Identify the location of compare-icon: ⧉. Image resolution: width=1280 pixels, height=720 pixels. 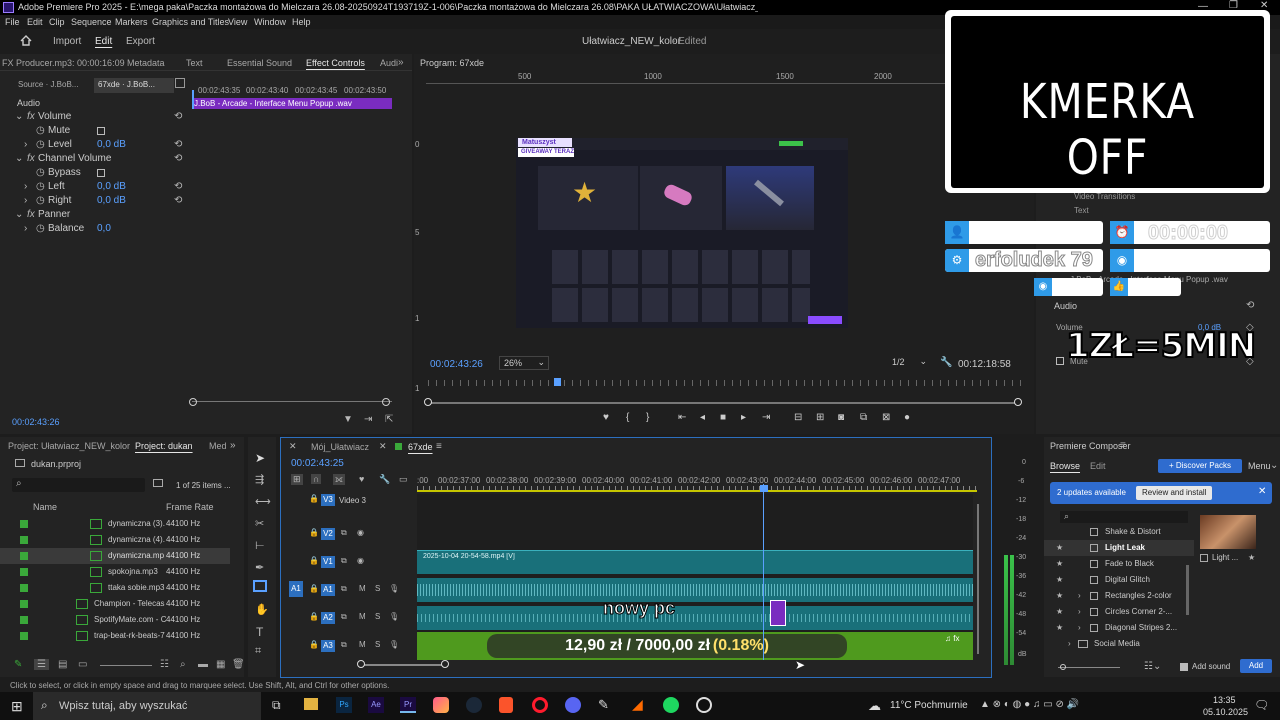
(863, 417).